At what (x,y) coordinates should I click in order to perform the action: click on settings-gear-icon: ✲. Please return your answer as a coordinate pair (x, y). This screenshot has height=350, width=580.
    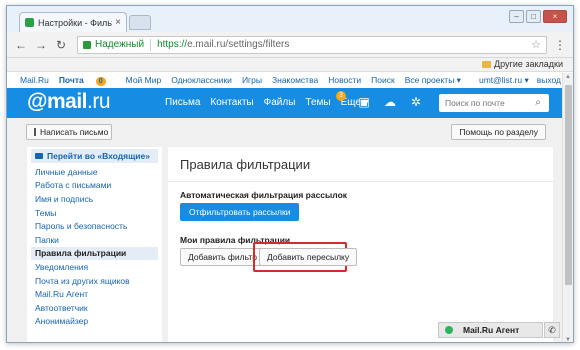
    Looking at the image, I should click on (416, 102).